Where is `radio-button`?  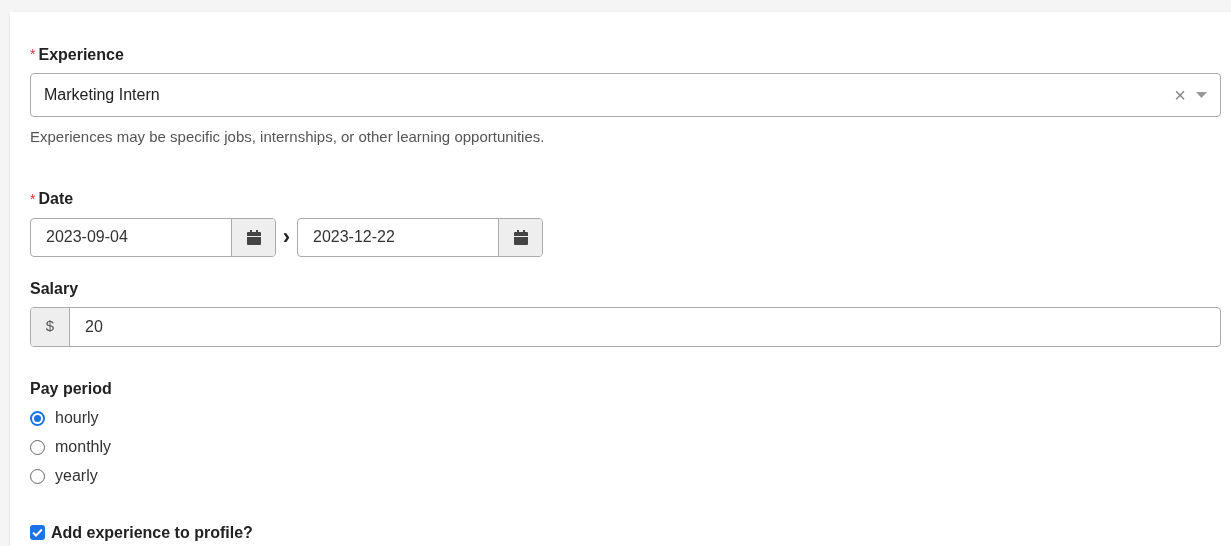
radio-button is located at coordinates (37, 418).